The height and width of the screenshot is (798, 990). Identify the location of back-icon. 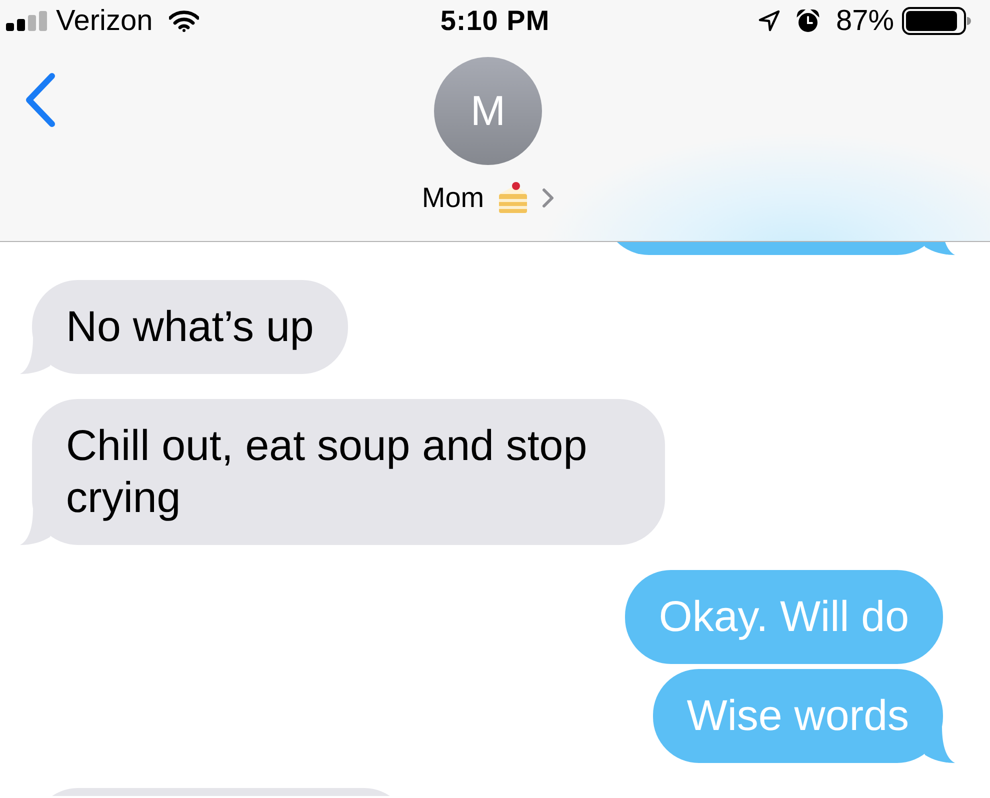
(40, 100).